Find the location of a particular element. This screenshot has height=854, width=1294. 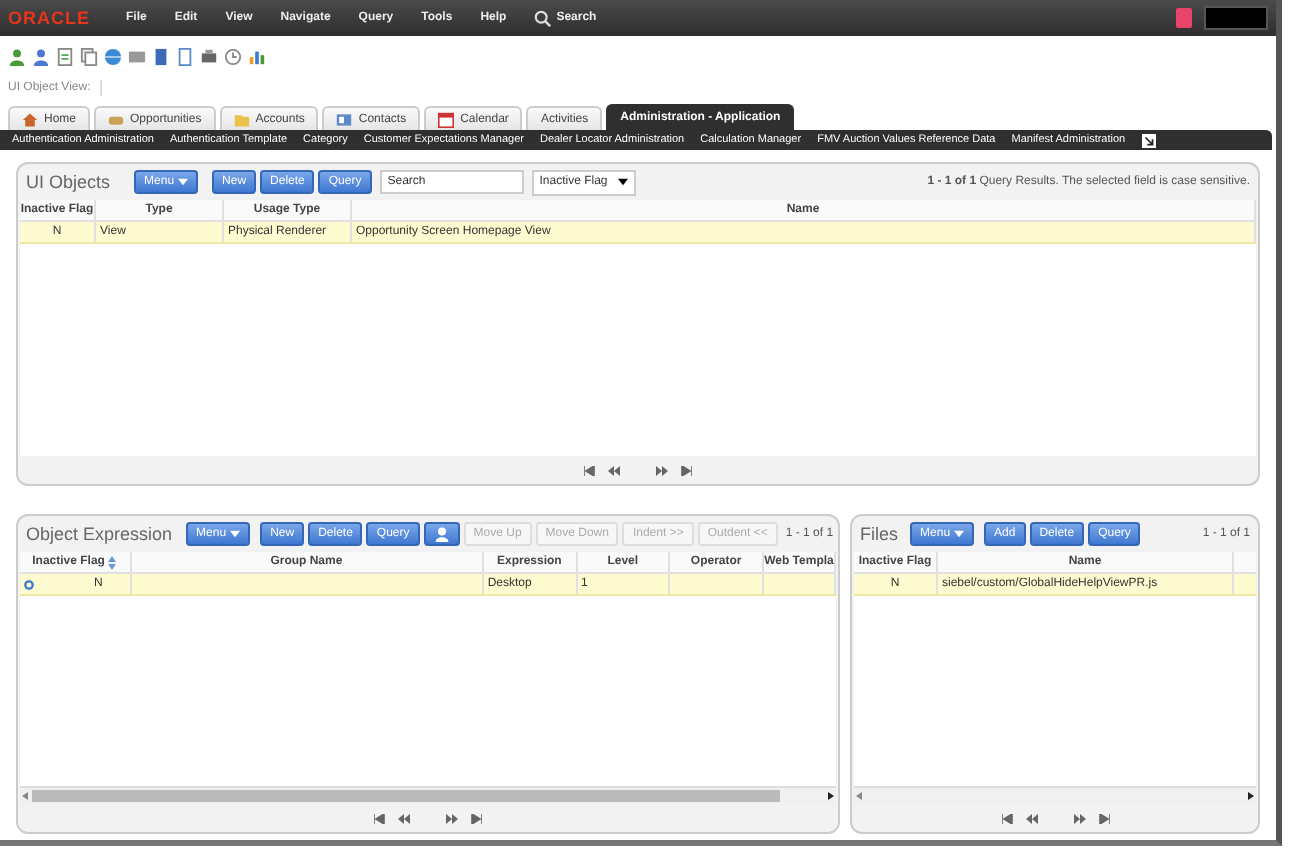

panel-title: Files is located at coordinates (879, 534).